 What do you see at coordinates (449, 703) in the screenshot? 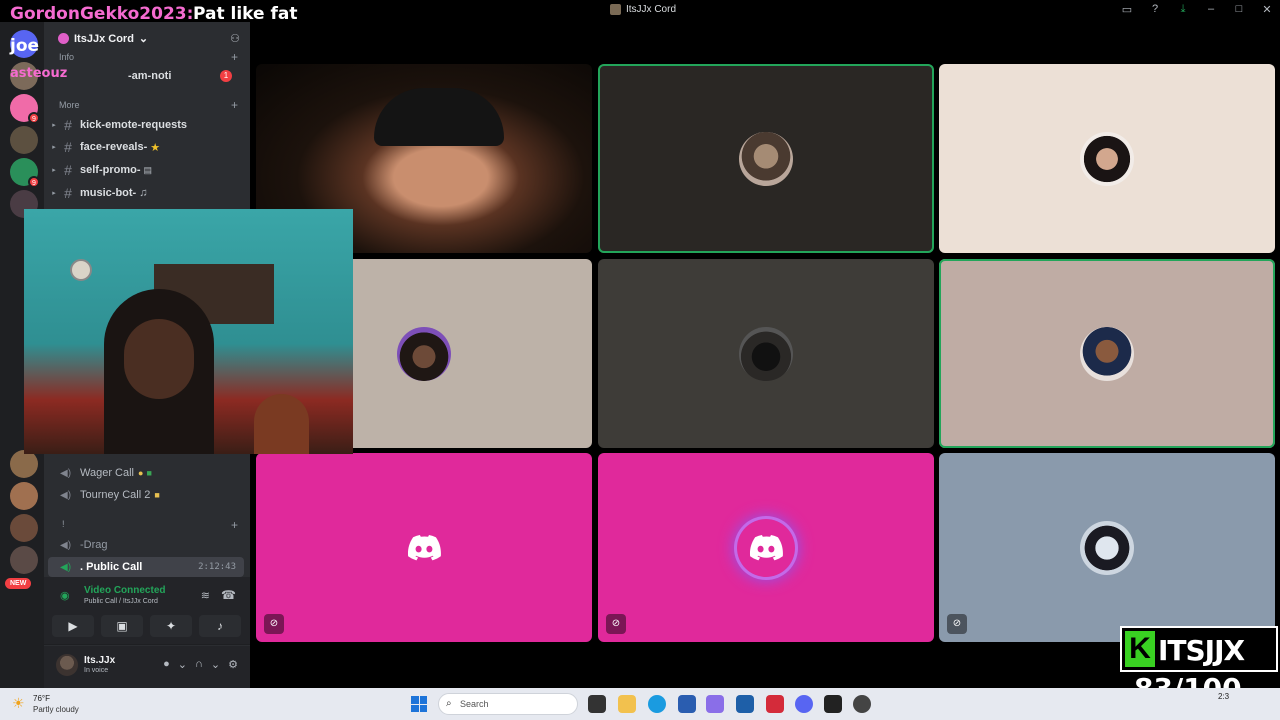
I see `search-icon: ⌕` at bounding box center [449, 703].